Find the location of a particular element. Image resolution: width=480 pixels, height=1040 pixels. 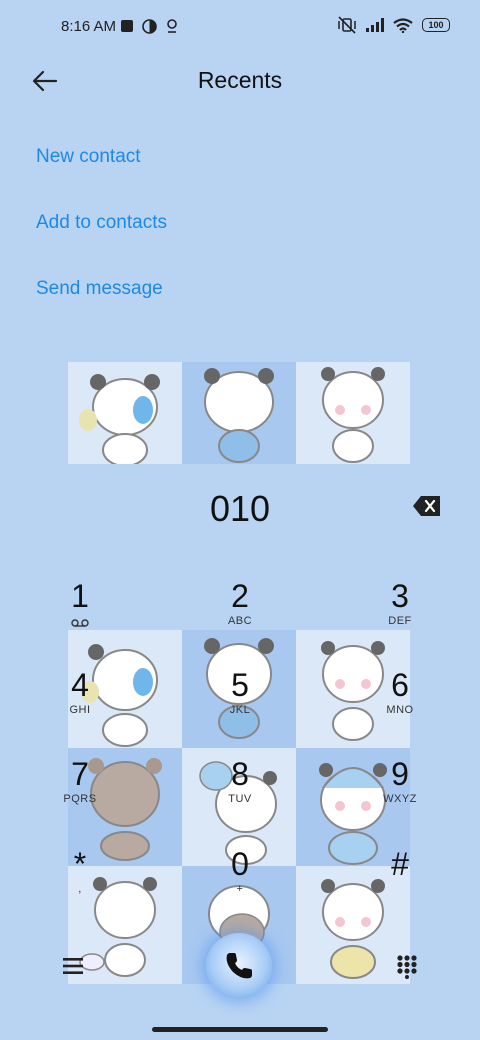

key-star: * , is located at coordinates (80, 893).